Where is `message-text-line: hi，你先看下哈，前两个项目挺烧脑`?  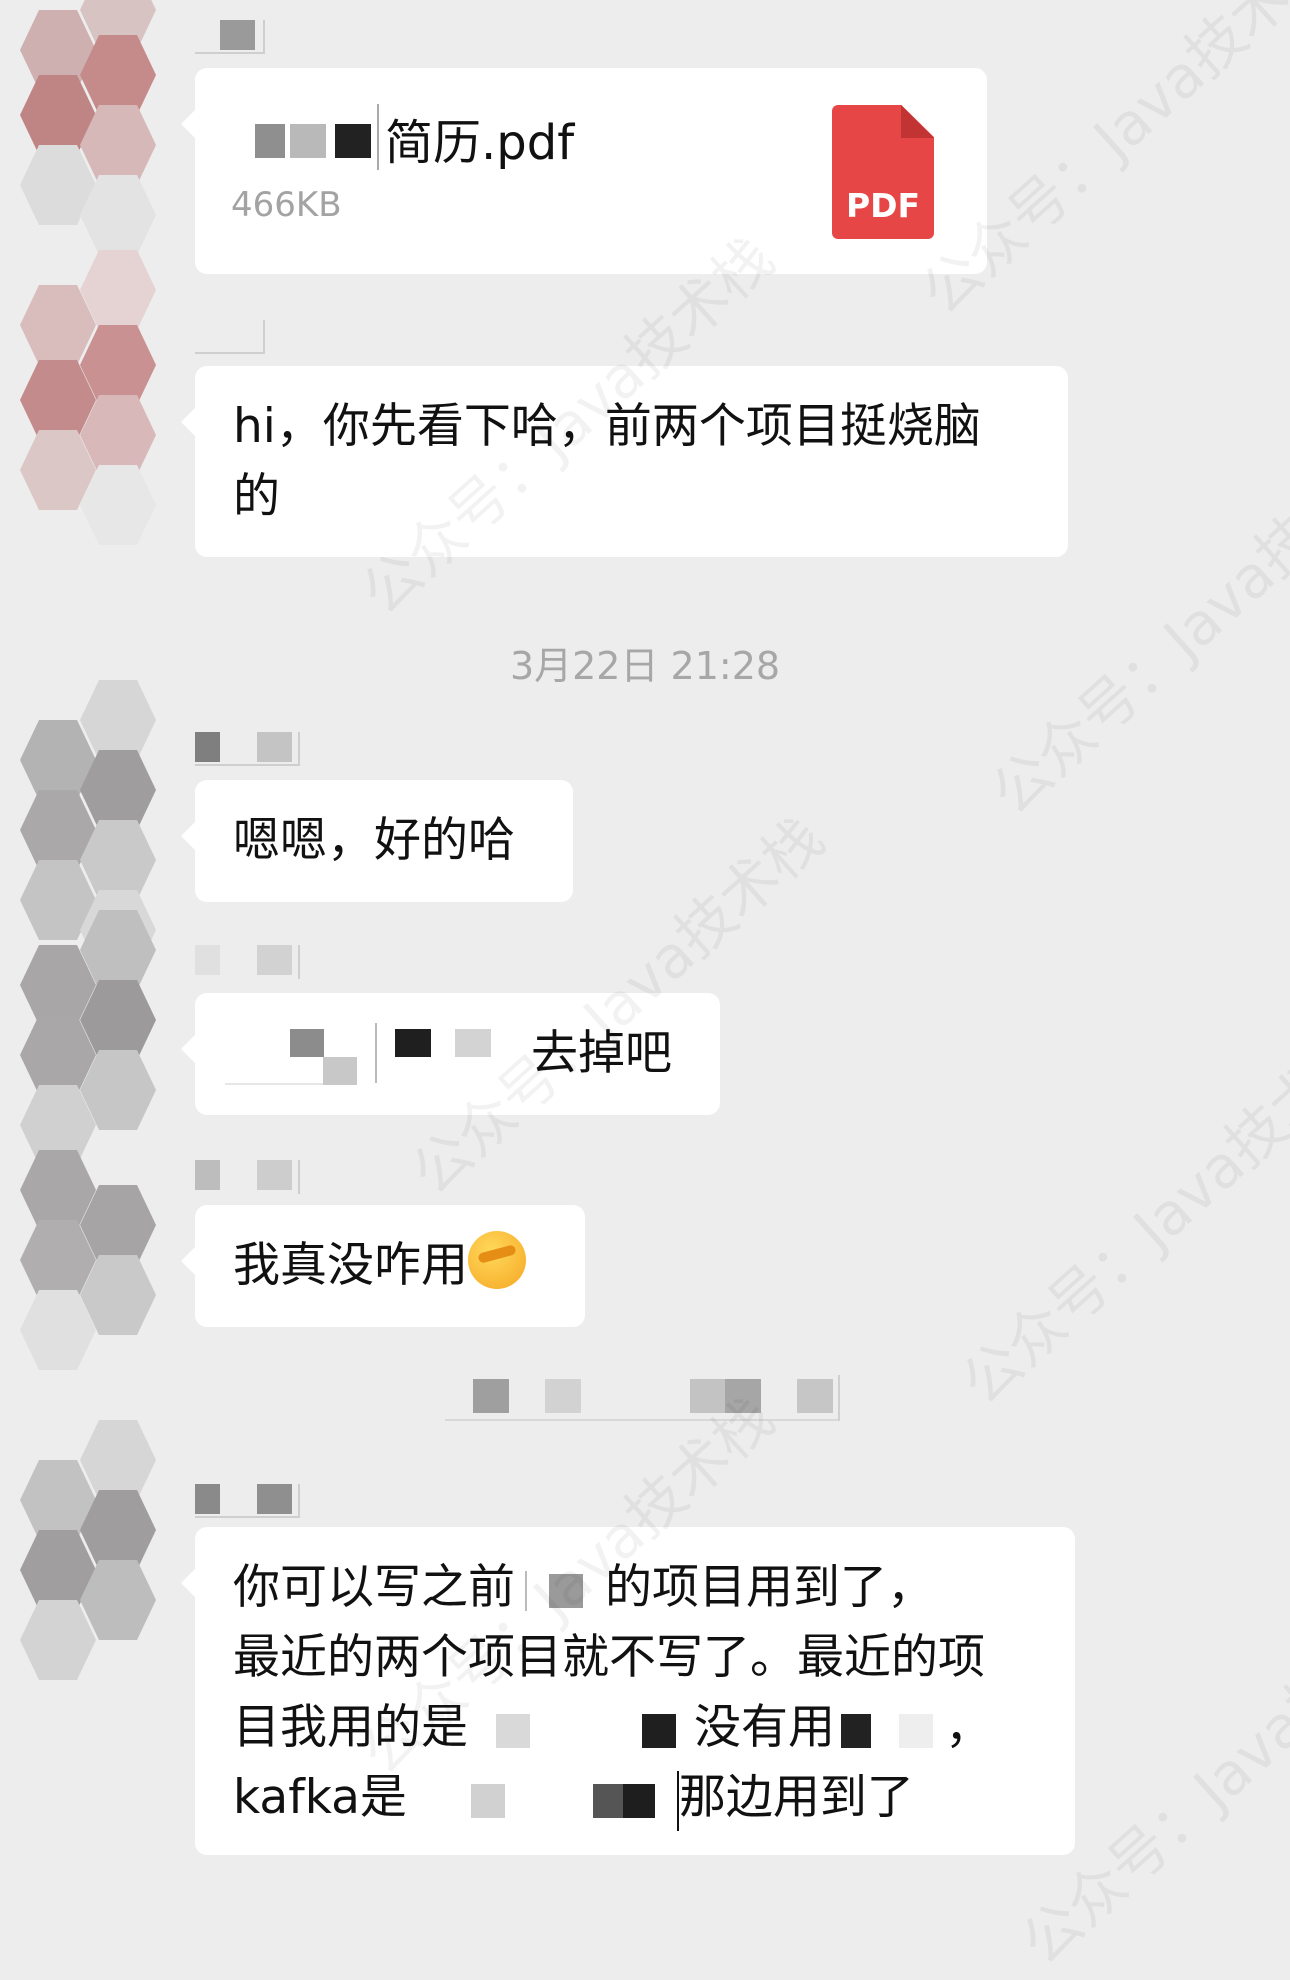 message-text-line: hi，你先看下哈，前两个项目挺烧脑 is located at coordinates (607, 426).